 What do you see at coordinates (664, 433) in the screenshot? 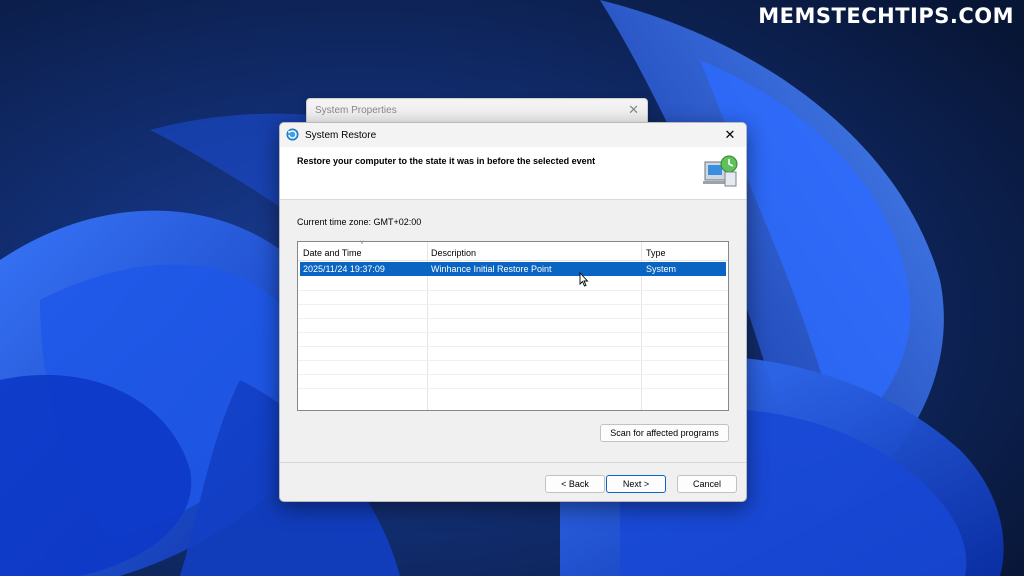
I see `scan-affected-programs-button: Scan for affected programs` at bounding box center [664, 433].